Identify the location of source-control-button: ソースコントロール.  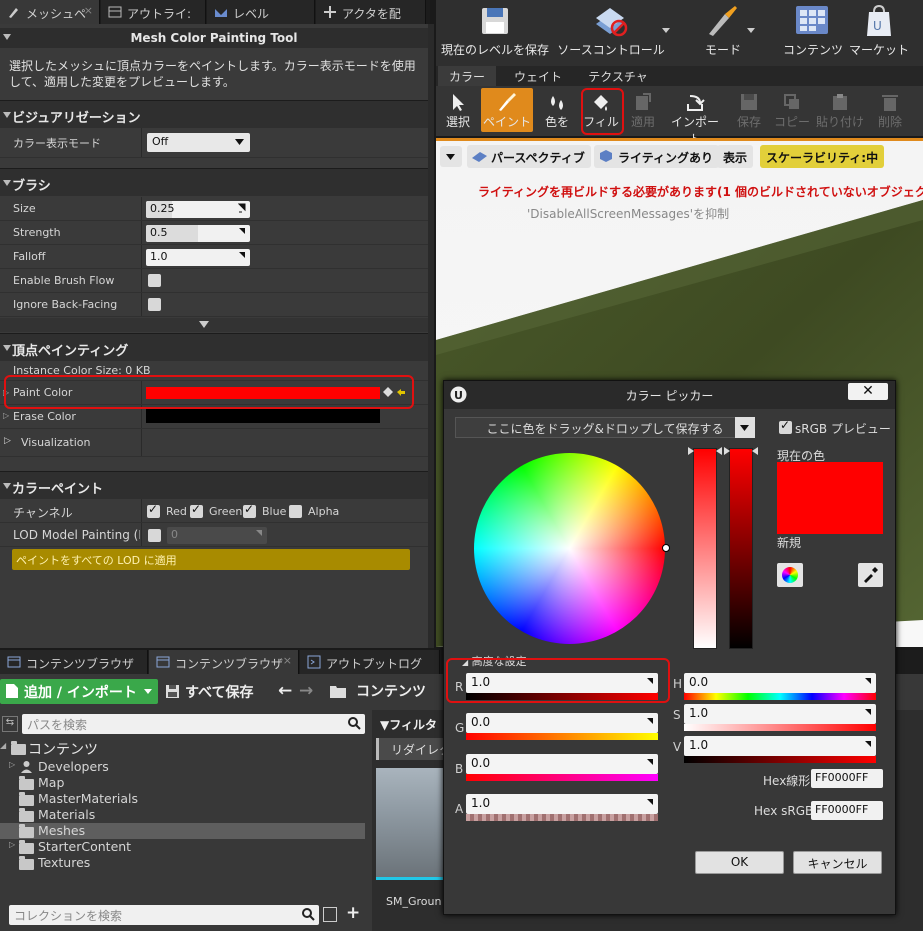
(611, 32).